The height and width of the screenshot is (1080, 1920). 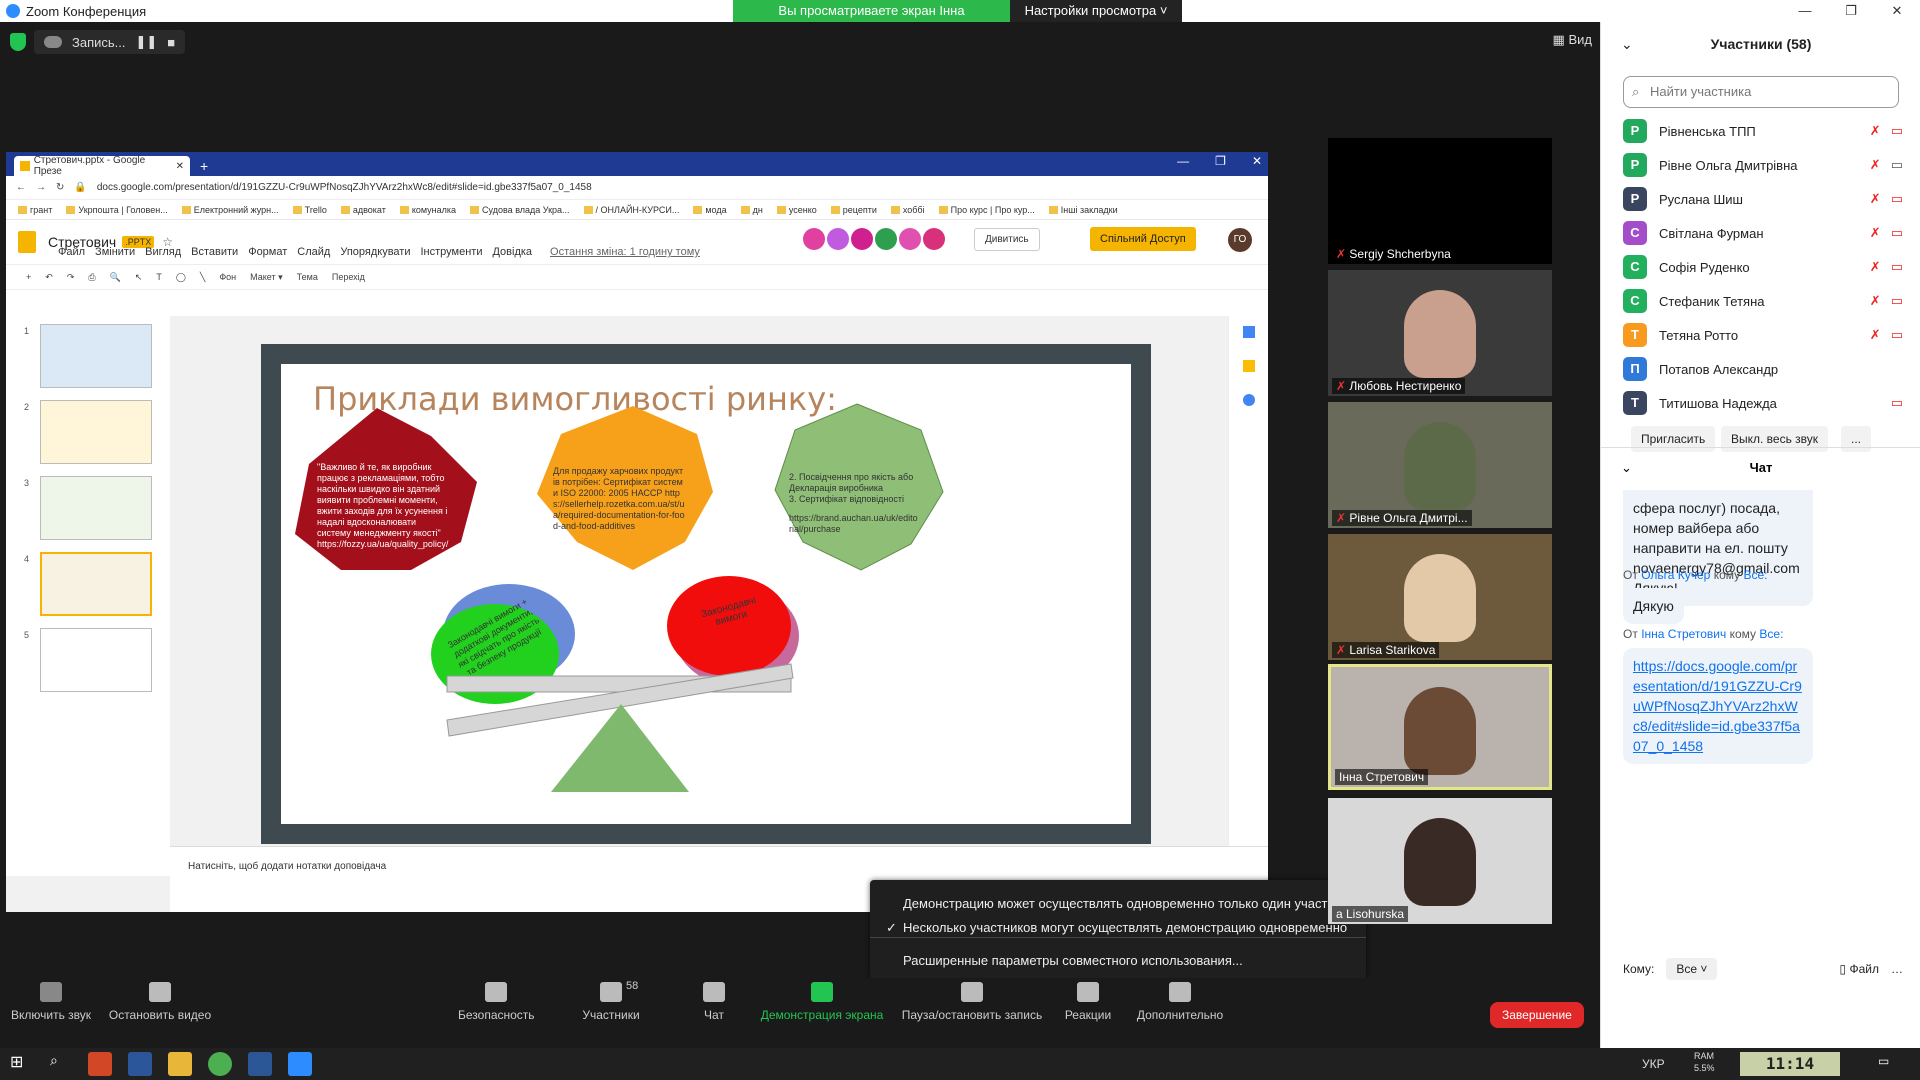 What do you see at coordinates (348, 277) in the screenshot?
I see `transition-button: Перехід` at bounding box center [348, 277].